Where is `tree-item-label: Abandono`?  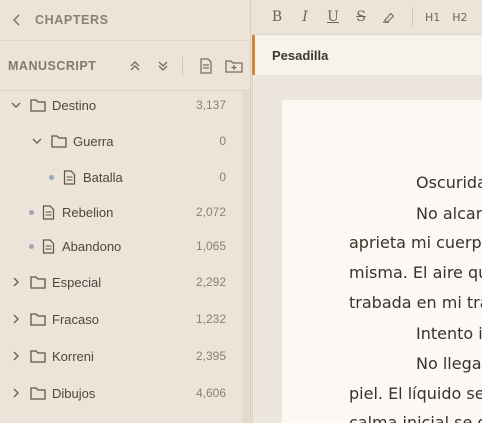 tree-item-label: Abandono is located at coordinates (92, 246).